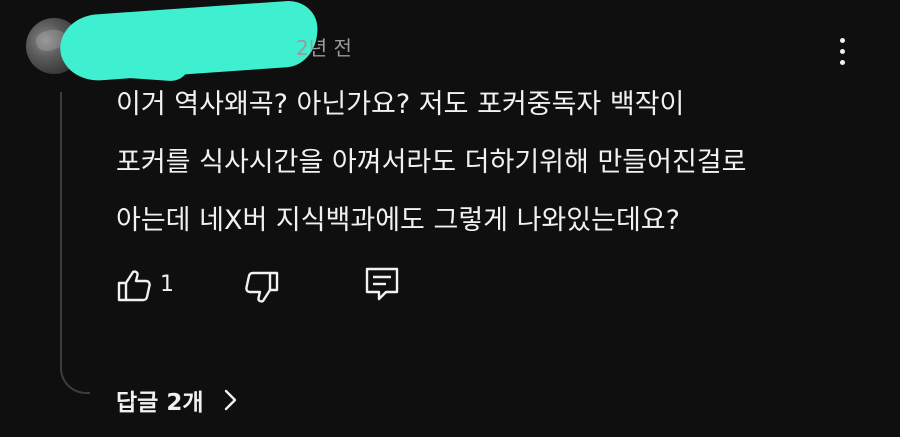 This screenshot has width=900, height=437. I want to click on timestamp: 2년 전, so click(324, 46).